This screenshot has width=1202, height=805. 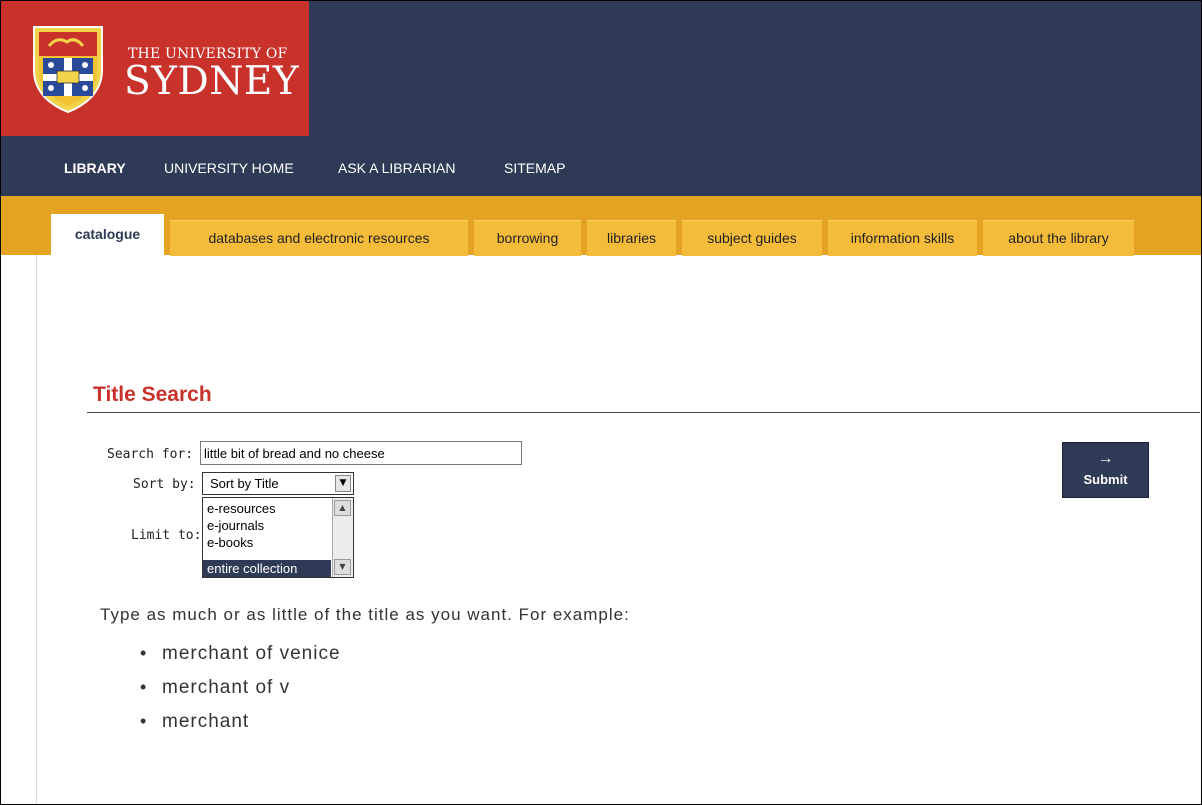 I want to click on limit-option-e-journals: e-journals, so click(x=267, y=525).